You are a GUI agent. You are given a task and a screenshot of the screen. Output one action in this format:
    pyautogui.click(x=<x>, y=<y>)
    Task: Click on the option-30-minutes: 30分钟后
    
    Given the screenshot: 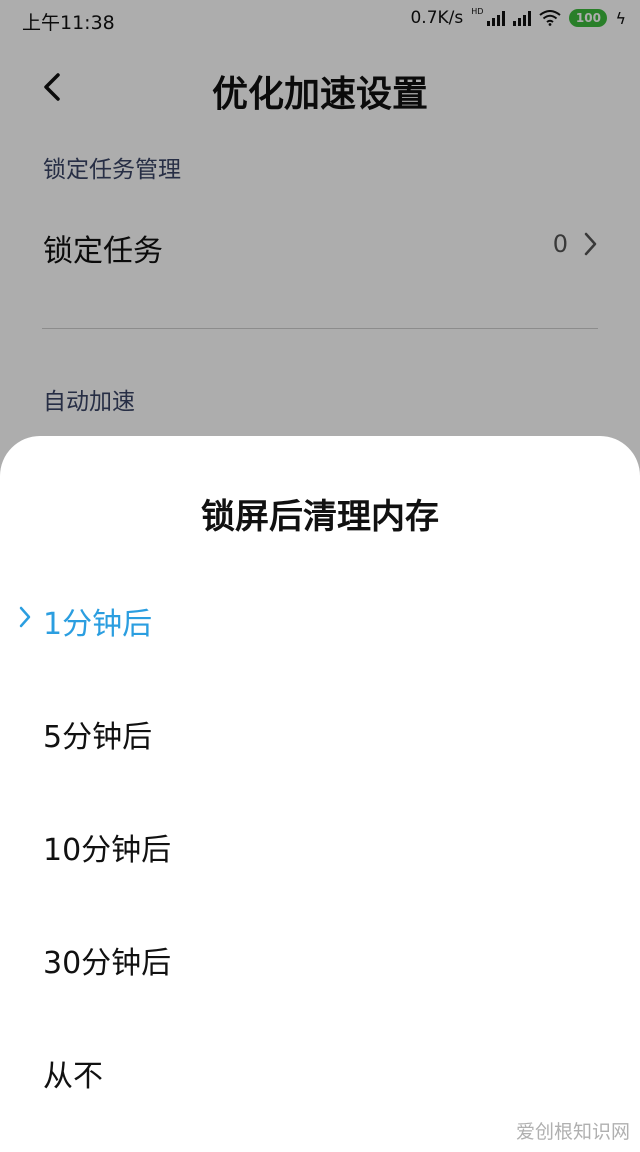 What is the action you would take?
    pyautogui.click(x=320, y=957)
    